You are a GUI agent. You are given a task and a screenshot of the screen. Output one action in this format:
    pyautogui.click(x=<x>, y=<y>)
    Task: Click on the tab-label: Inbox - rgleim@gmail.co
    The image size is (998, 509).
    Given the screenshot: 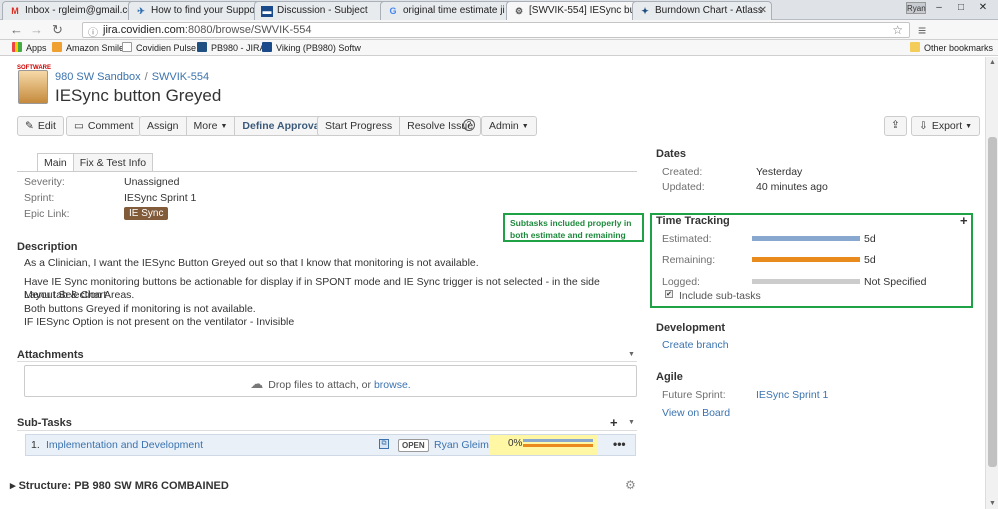 What is the action you would take?
    pyautogui.click(x=79, y=10)
    